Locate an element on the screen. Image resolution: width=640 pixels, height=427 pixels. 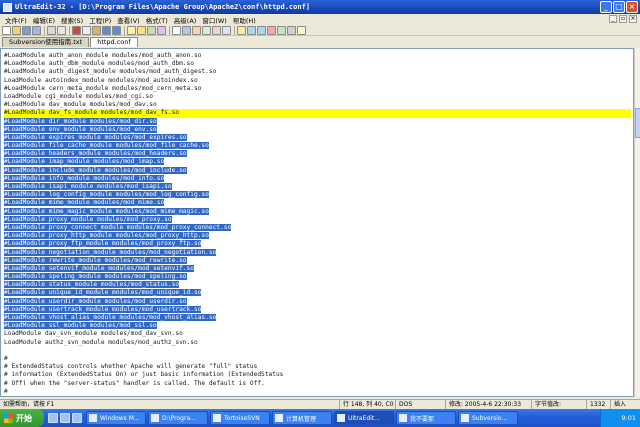
desktop-icon is located at coordinates (65, 418).